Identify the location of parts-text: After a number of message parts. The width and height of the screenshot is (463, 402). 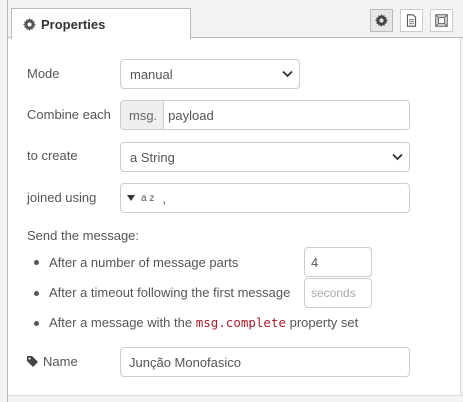
(144, 262).